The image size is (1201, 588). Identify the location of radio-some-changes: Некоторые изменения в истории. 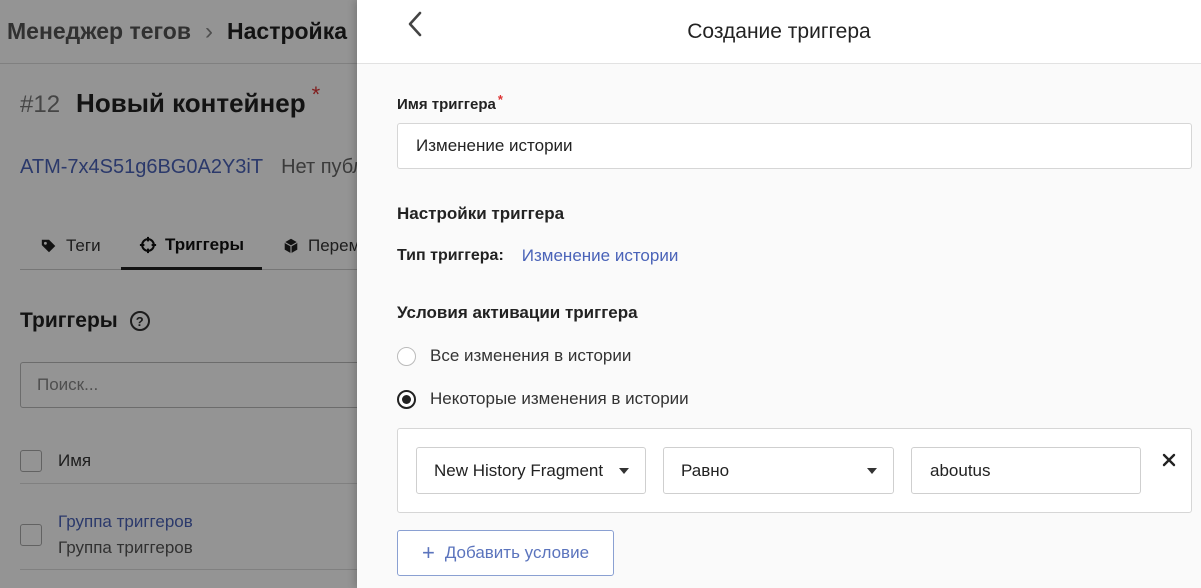
(543, 399).